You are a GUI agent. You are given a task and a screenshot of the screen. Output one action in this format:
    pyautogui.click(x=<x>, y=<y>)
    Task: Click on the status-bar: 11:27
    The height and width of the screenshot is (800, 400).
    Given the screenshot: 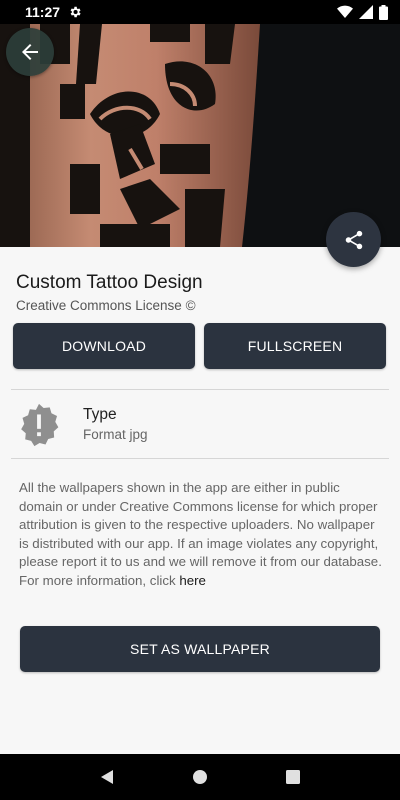 What is the action you would take?
    pyautogui.click(x=200, y=12)
    